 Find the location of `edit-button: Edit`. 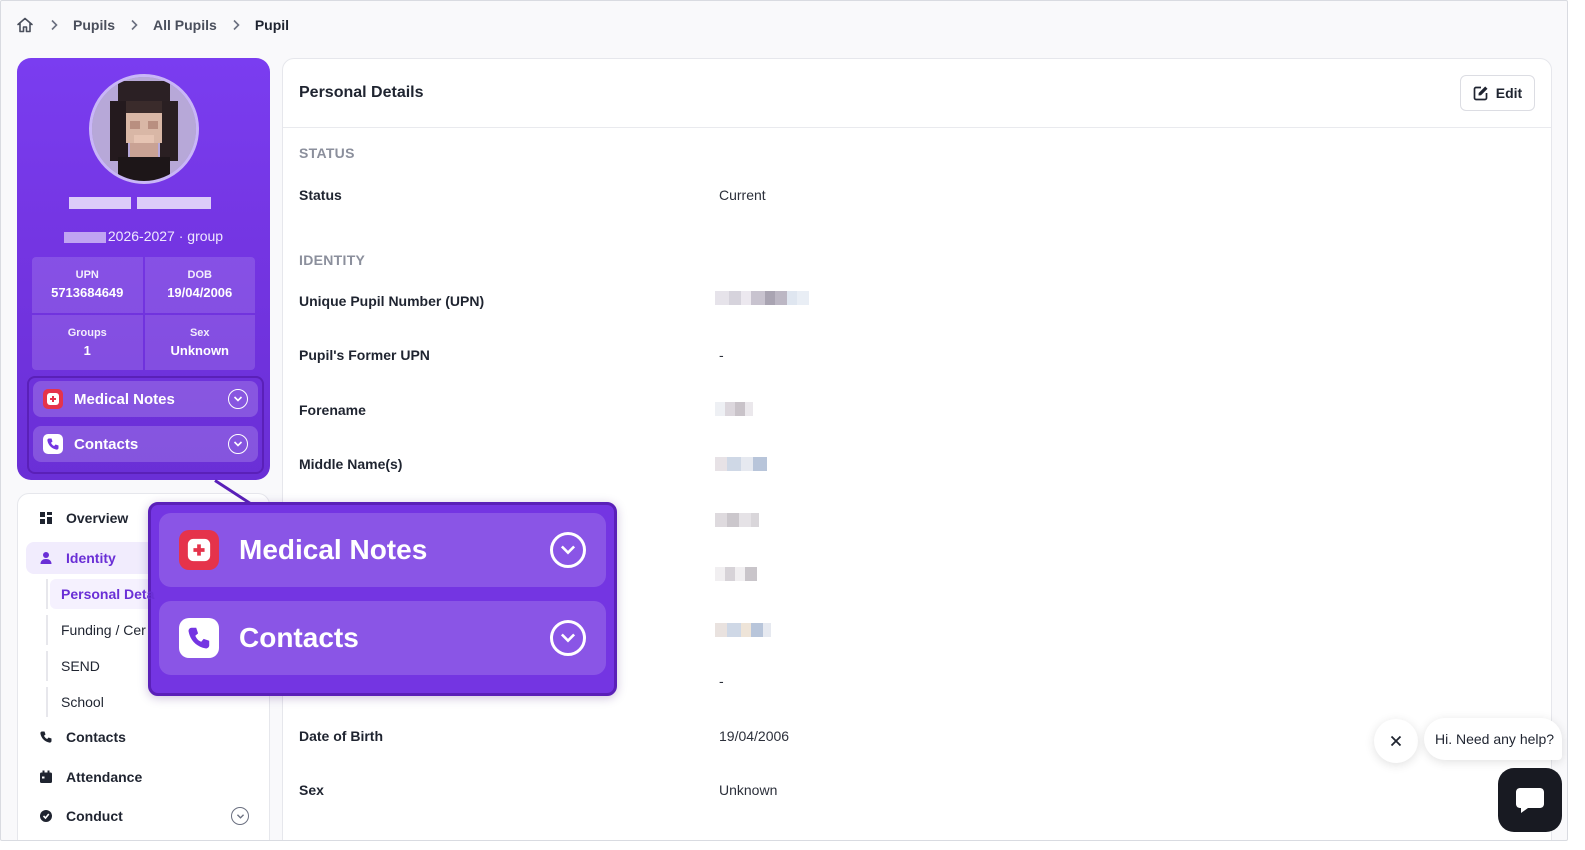

edit-button: Edit is located at coordinates (1497, 93).